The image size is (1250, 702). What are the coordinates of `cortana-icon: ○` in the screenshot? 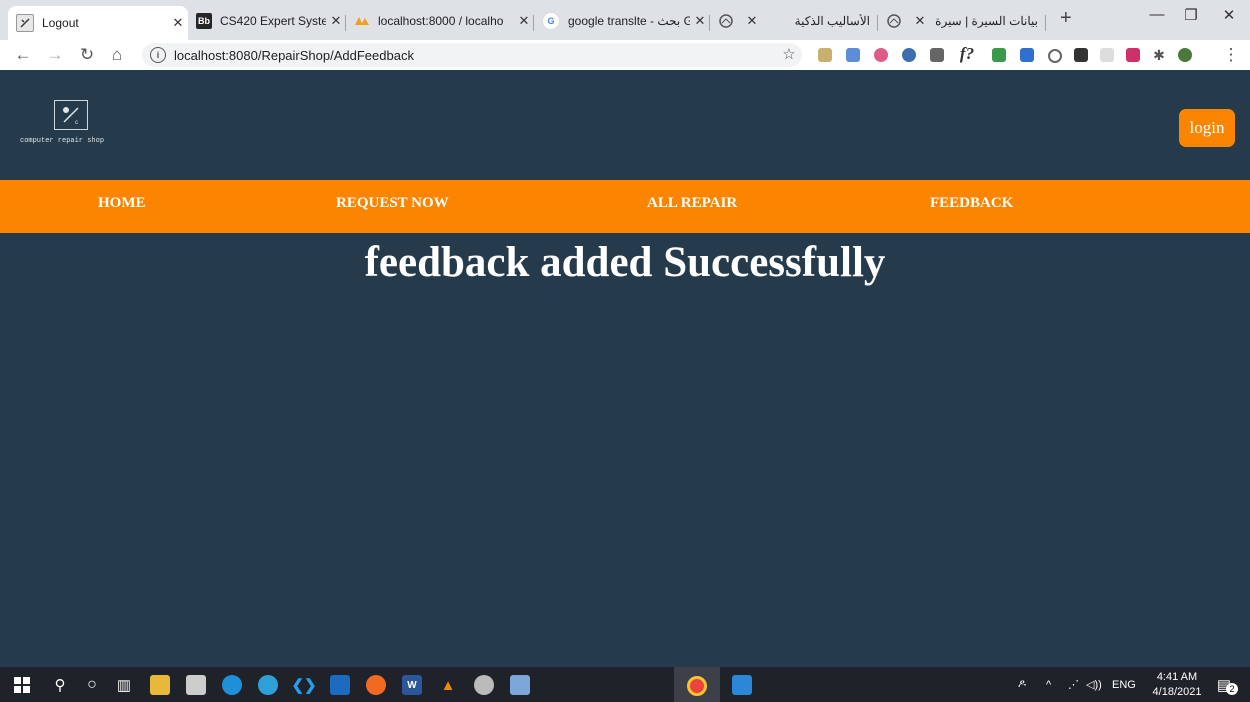 It's located at (92, 685).